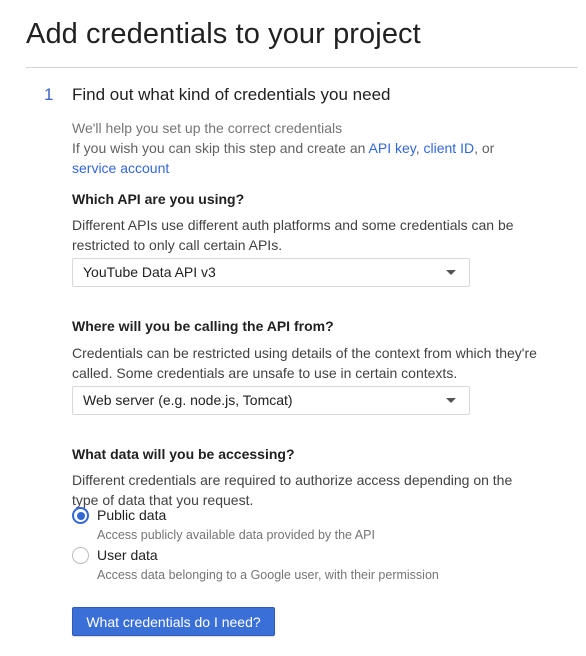 This screenshot has height=656, width=586. What do you see at coordinates (131, 515) in the screenshot?
I see `public-data-label: Public data` at bounding box center [131, 515].